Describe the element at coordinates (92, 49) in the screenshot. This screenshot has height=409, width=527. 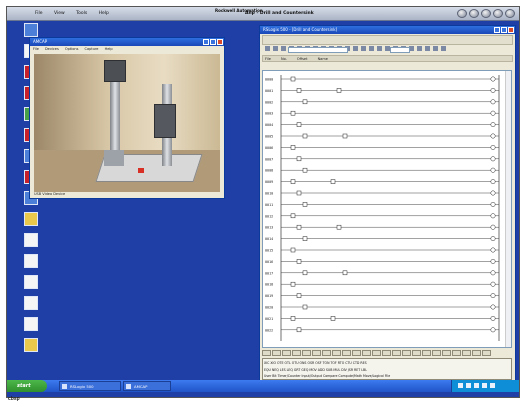
I see `video-menu-capture: Capture` at that location.